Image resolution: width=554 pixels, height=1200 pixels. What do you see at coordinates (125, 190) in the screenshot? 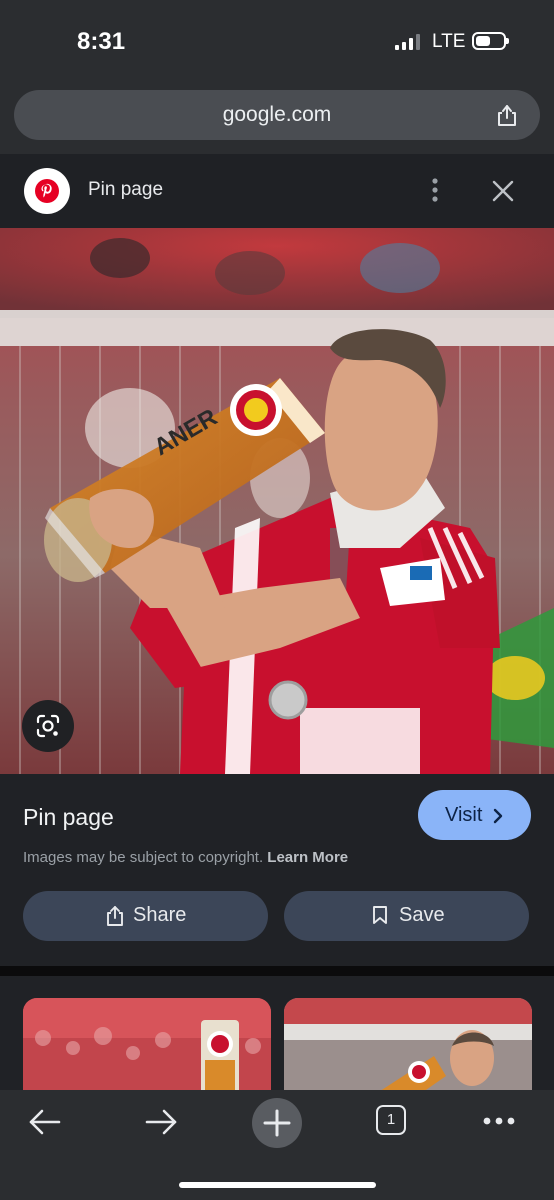
I see `source-title: Pin page` at bounding box center [125, 190].